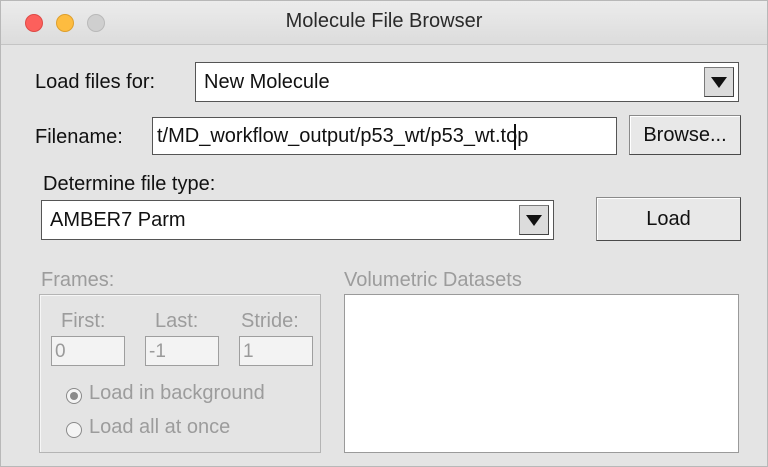  What do you see at coordinates (160, 427) in the screenshot?
I see `load-all-at-once-label: Load all at once` at bounding box center [160, 427].